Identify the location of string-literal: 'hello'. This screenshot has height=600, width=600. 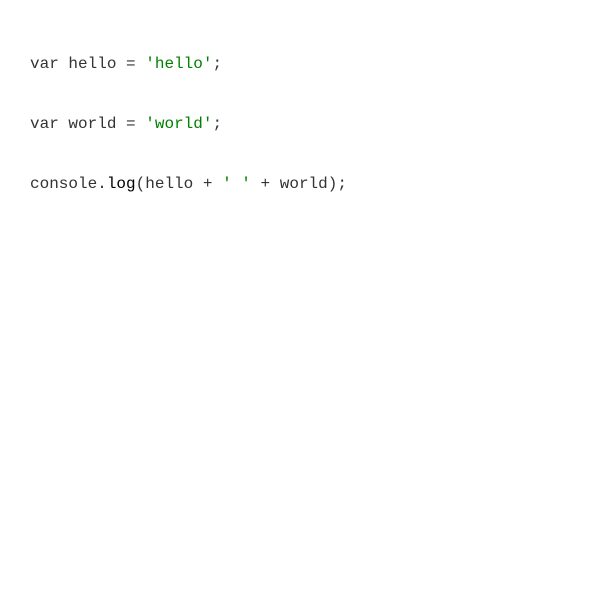
(179, 64).